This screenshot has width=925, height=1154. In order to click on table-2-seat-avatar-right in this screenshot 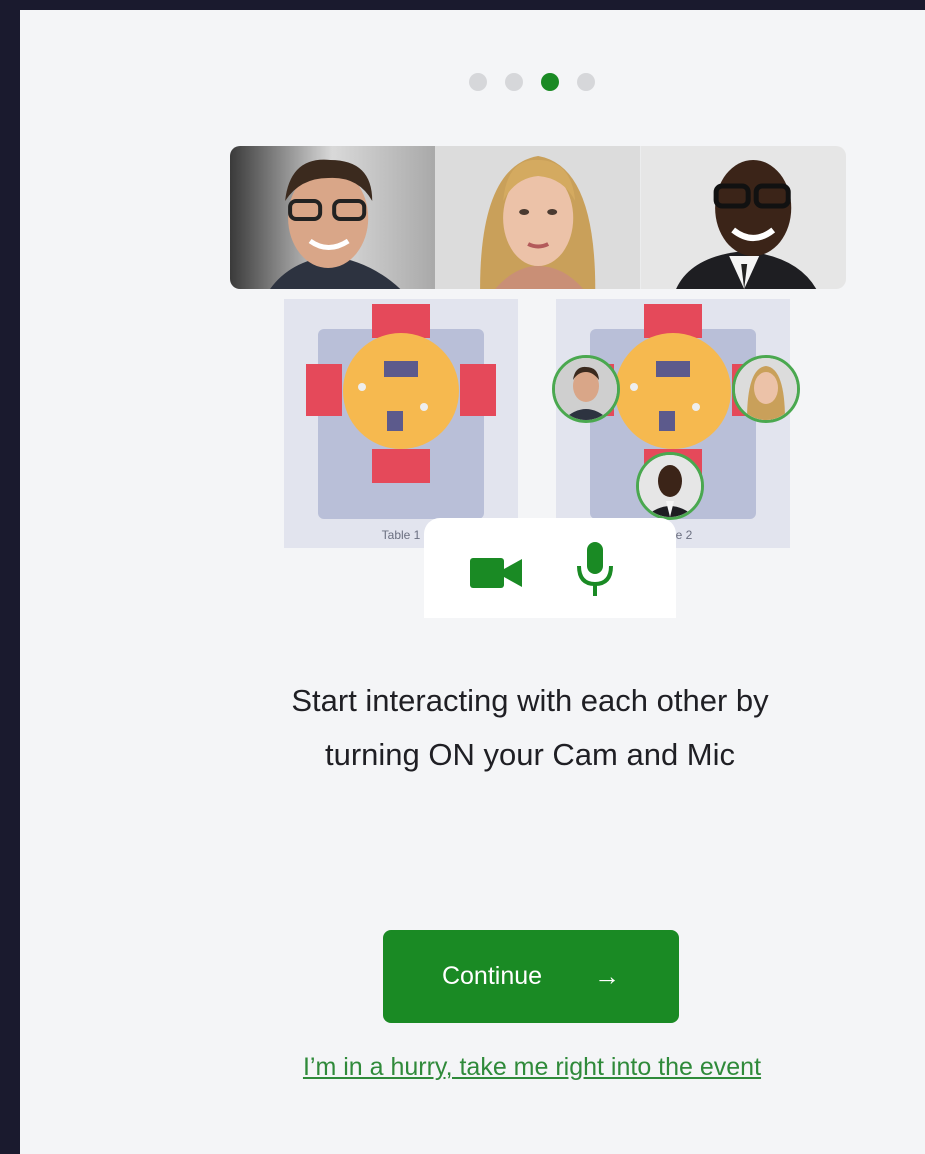, I will do `click(766, 389)`.